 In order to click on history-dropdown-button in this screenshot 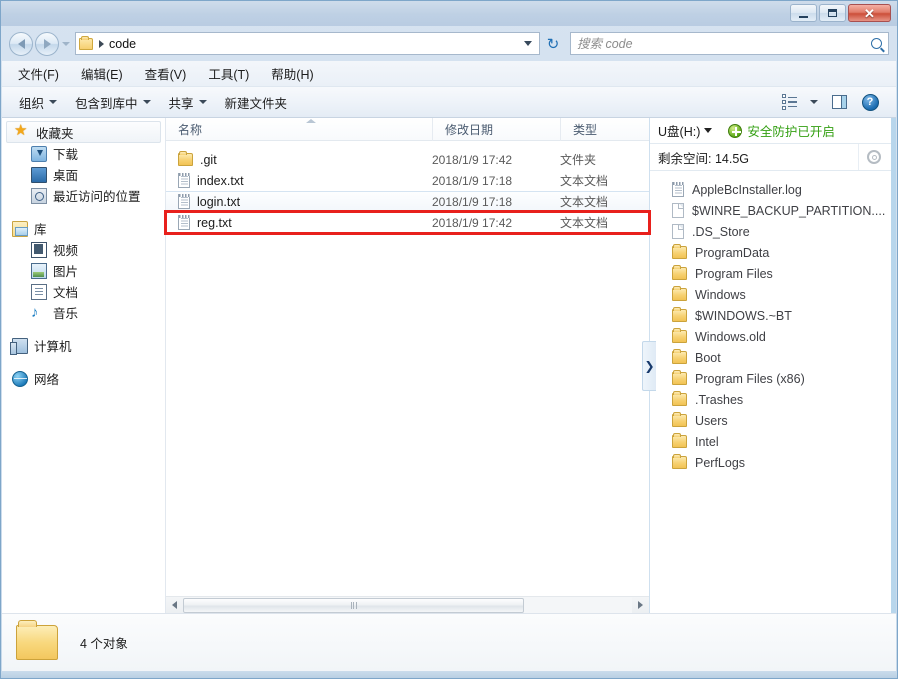, I will do `click(66, 44)`.